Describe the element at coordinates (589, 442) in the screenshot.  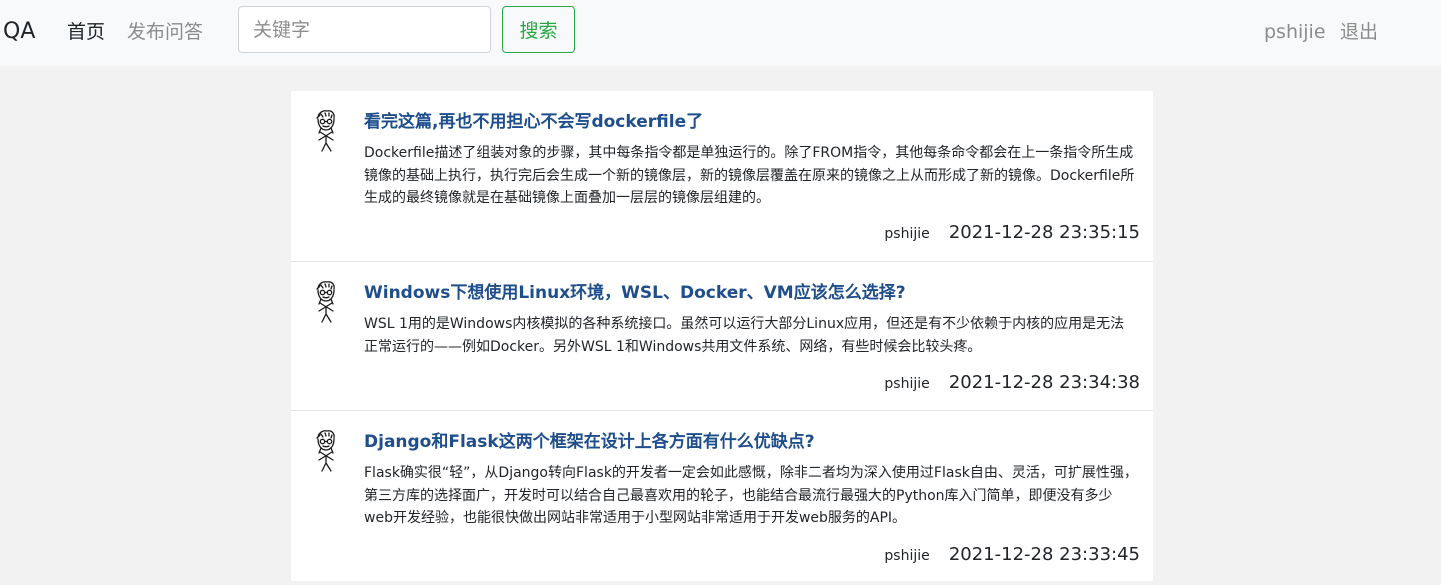
I see `question-title-link: Django和Flask这两个框架在设计上各方面有什么优缺点?` at that location.